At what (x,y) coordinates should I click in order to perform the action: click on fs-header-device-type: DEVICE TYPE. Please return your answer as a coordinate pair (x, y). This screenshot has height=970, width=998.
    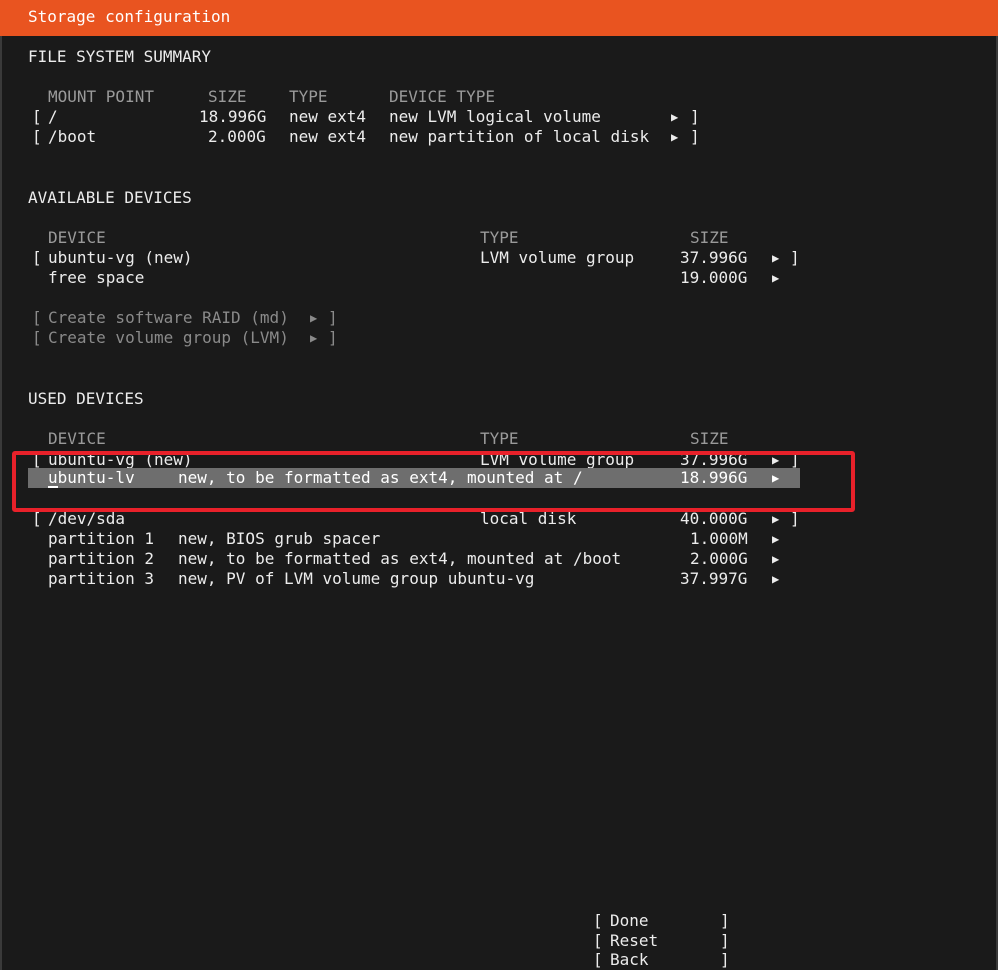
    Looking at the image, I should click on (442, 96).